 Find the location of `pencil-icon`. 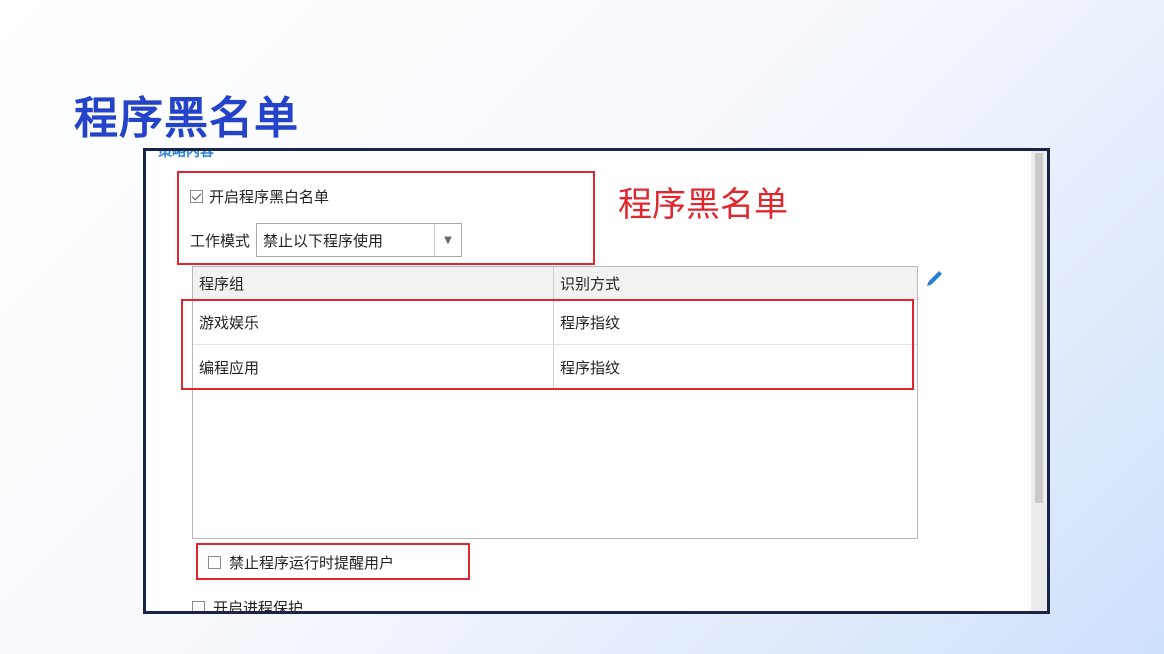

pencil-icon is located at coordinates (935, 280).